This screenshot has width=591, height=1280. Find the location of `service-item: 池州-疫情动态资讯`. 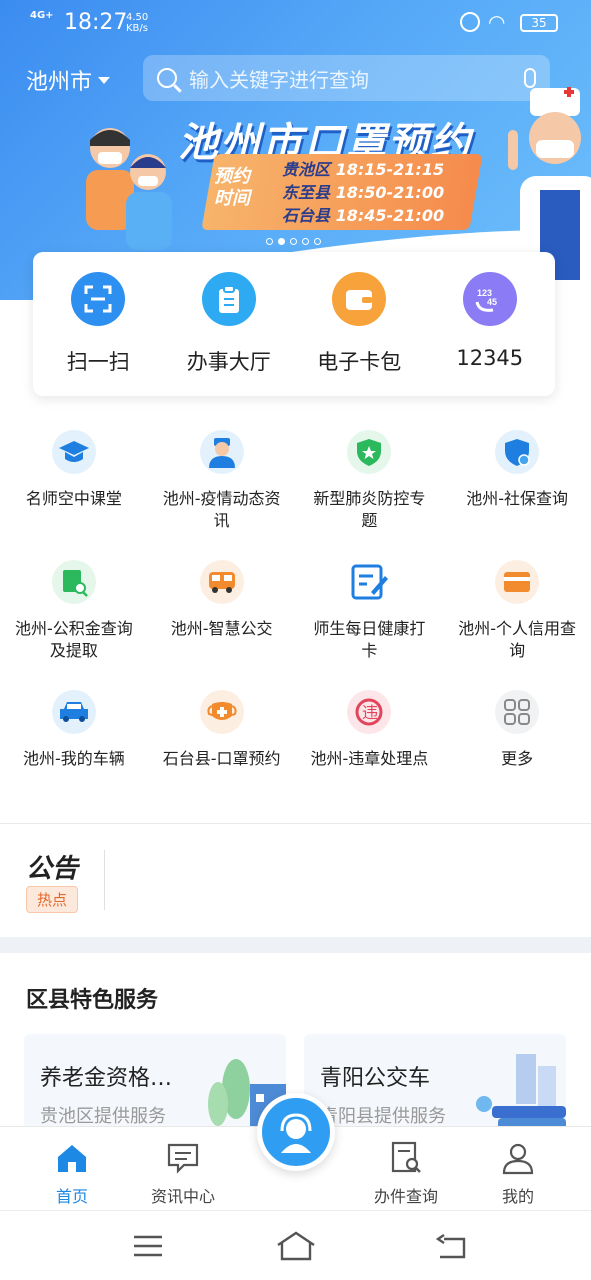

service-item: 池州-疫情动态资讯 is located at coordinates (222, 484).